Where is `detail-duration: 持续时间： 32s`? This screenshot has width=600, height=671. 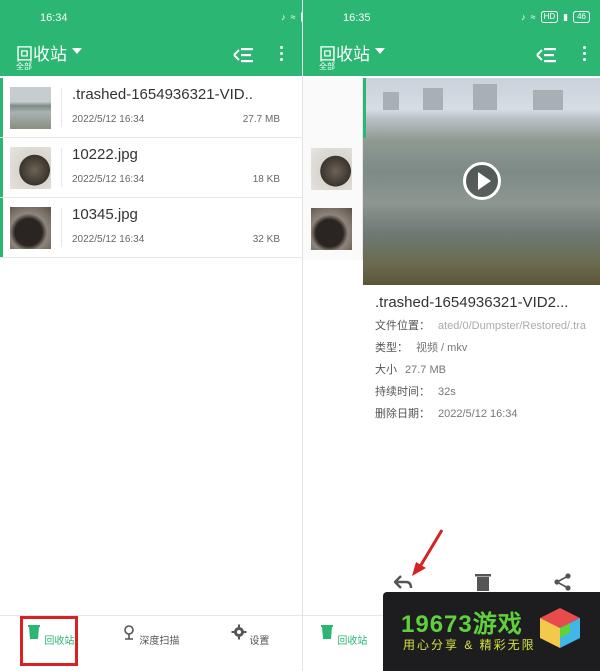 detail-duration: 持续时间： 32s is located at coordinates (415, 392).